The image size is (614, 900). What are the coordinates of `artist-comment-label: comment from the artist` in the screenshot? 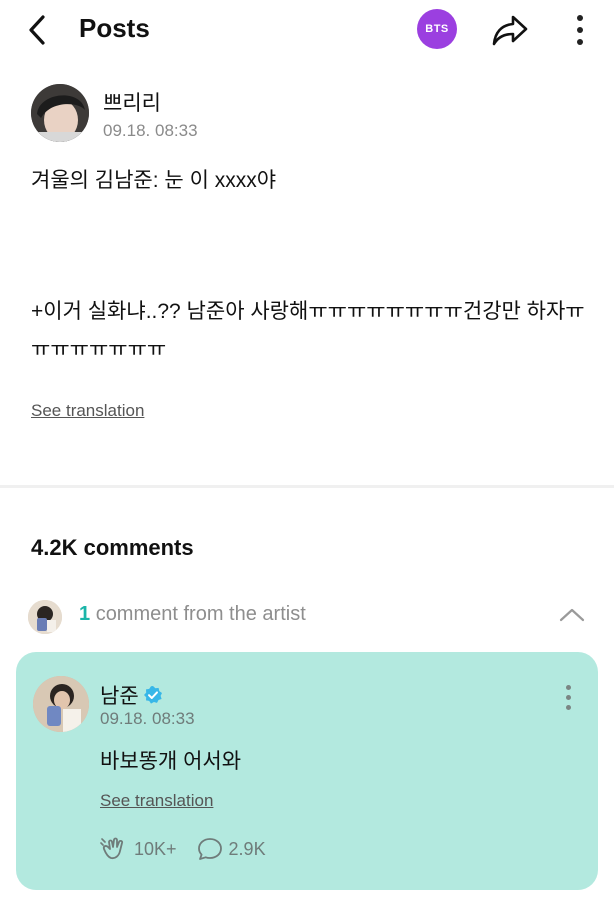 It's located at (200, 614).